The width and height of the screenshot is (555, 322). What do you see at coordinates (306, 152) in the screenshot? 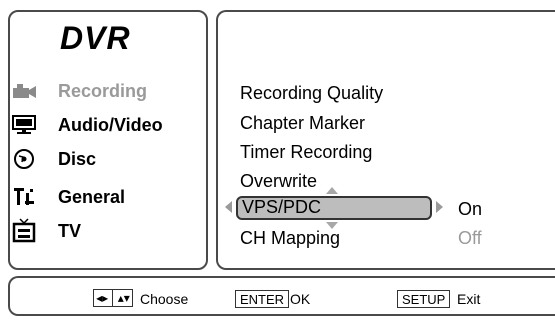
I see `menu-item-timer-recording: Timer Recording` at bounding box center [306, 152].